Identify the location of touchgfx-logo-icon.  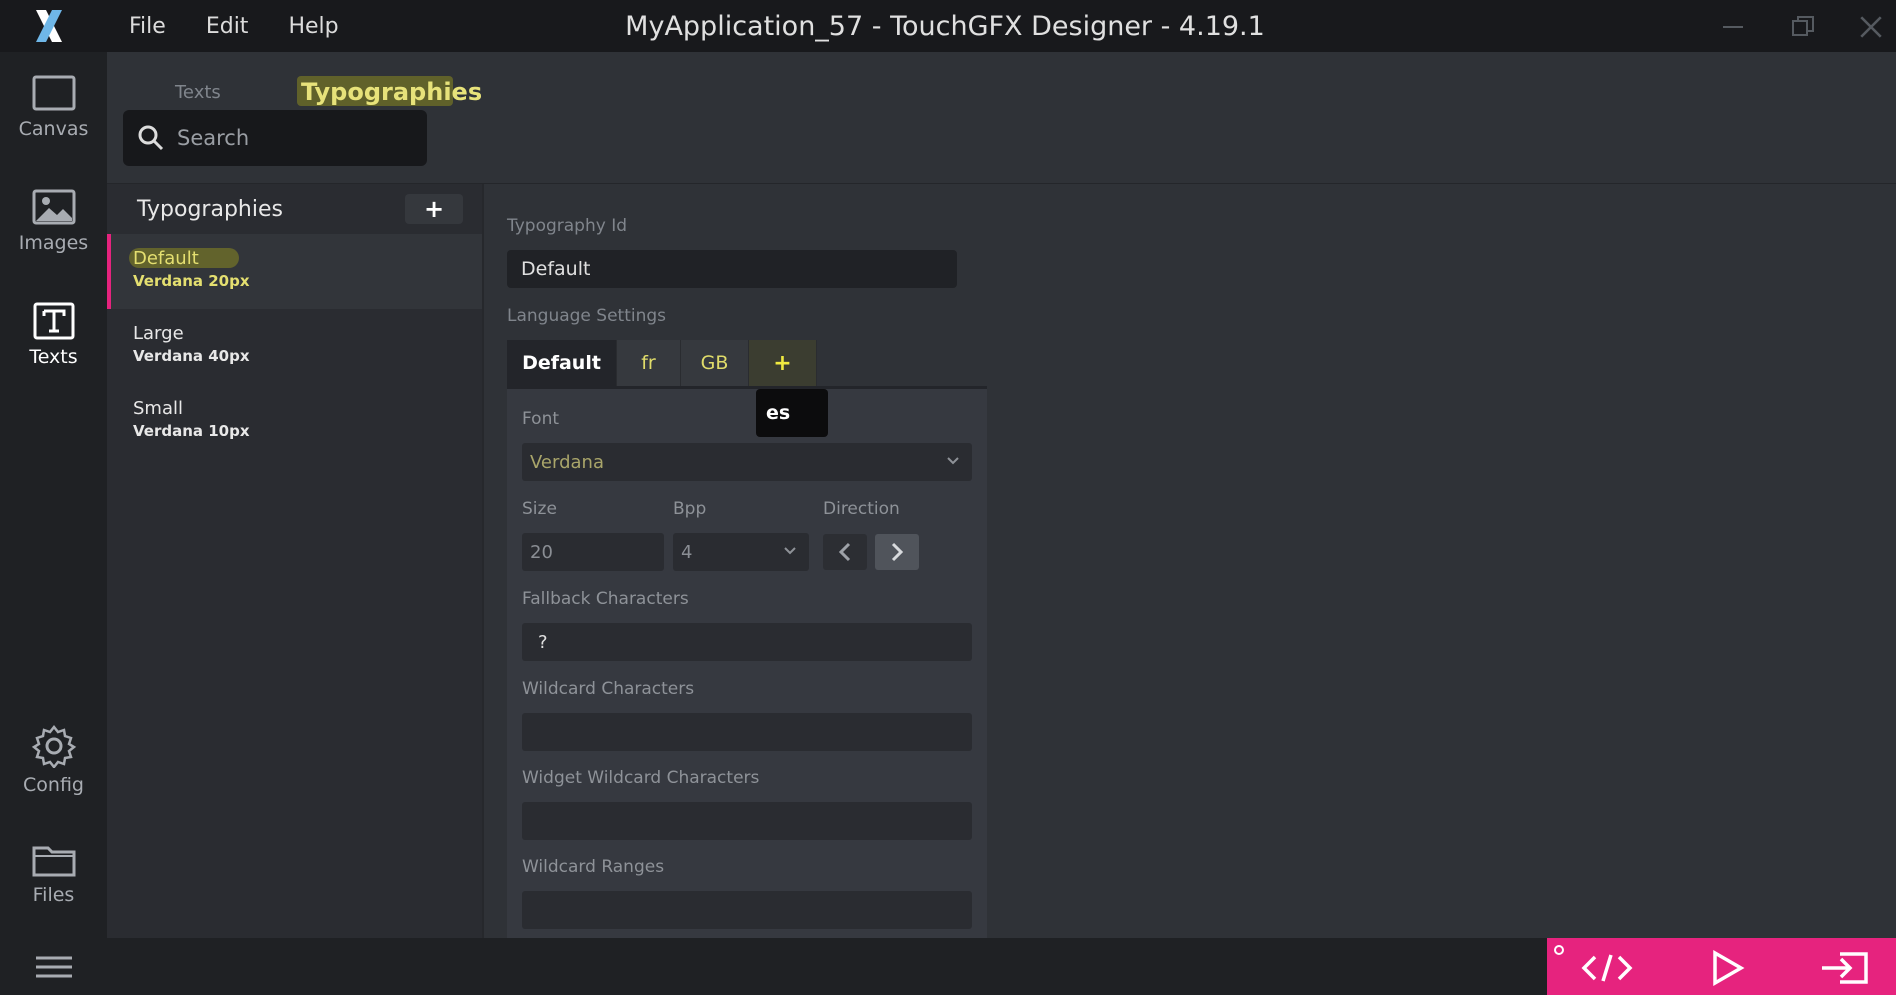
(49, 26).